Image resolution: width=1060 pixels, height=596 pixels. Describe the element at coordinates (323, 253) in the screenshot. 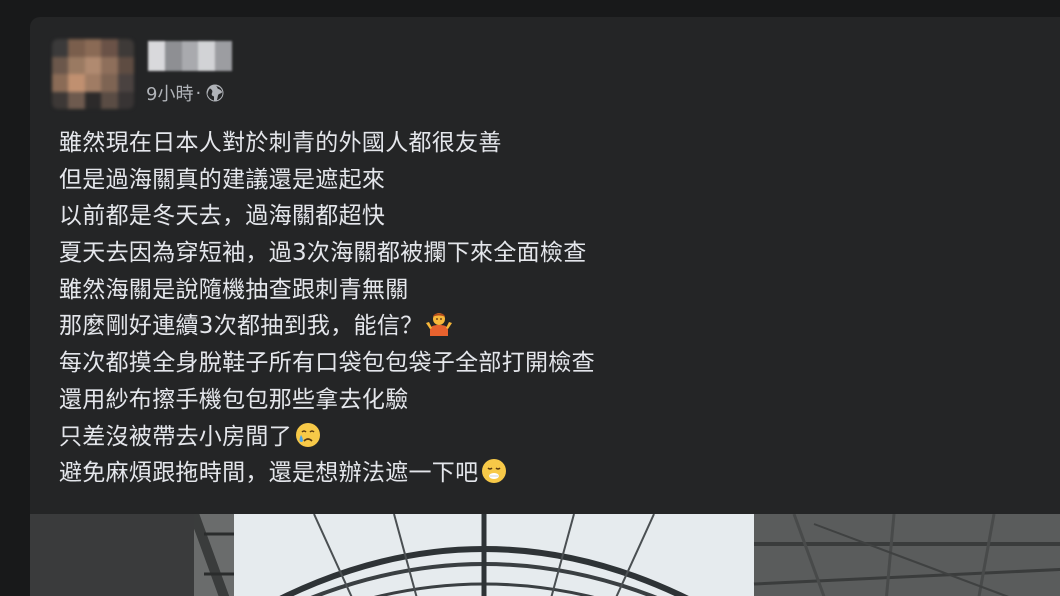

I see `post-line-4: 夏天去因為穿短袖，過3次海關都被攔下來全面檢查` at that location.